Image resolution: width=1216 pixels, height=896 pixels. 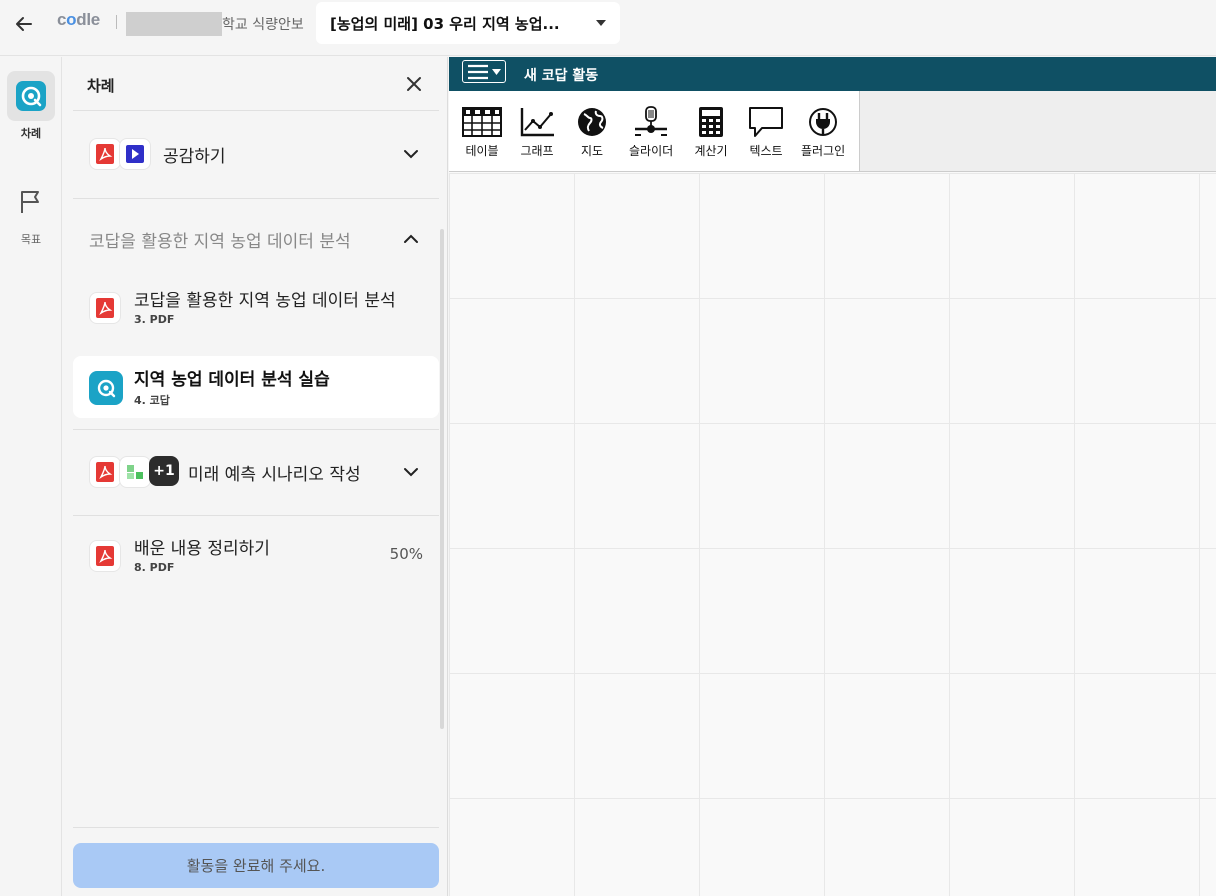 What do you see at coordinates (31, 133) in the screenshot?
I see `rail-toc-label: 차례` at bounding box center [31, 133].